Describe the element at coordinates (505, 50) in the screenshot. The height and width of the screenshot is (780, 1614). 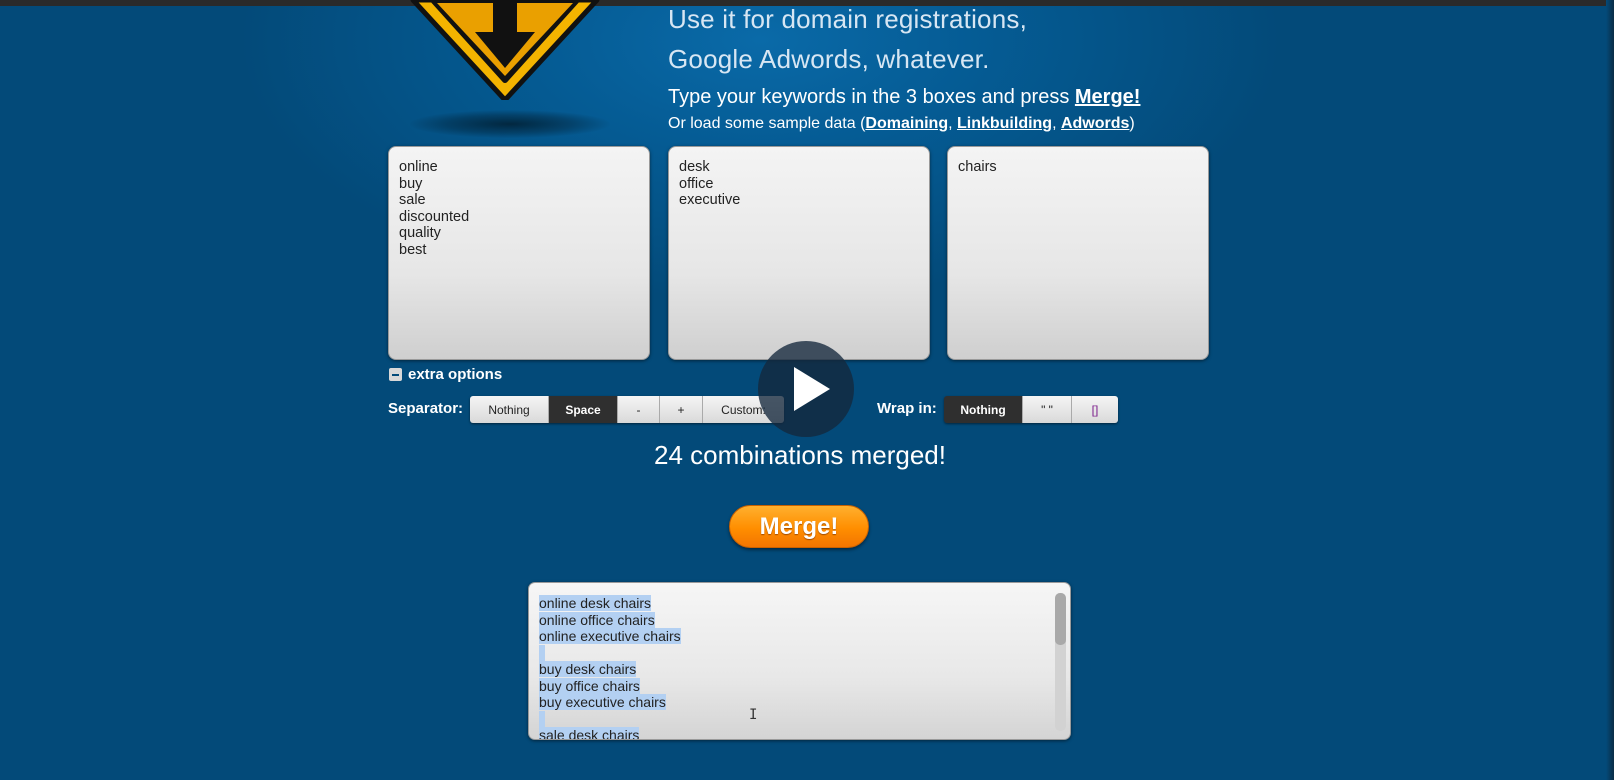
I see `warning-sign-logo-icon` at that location.